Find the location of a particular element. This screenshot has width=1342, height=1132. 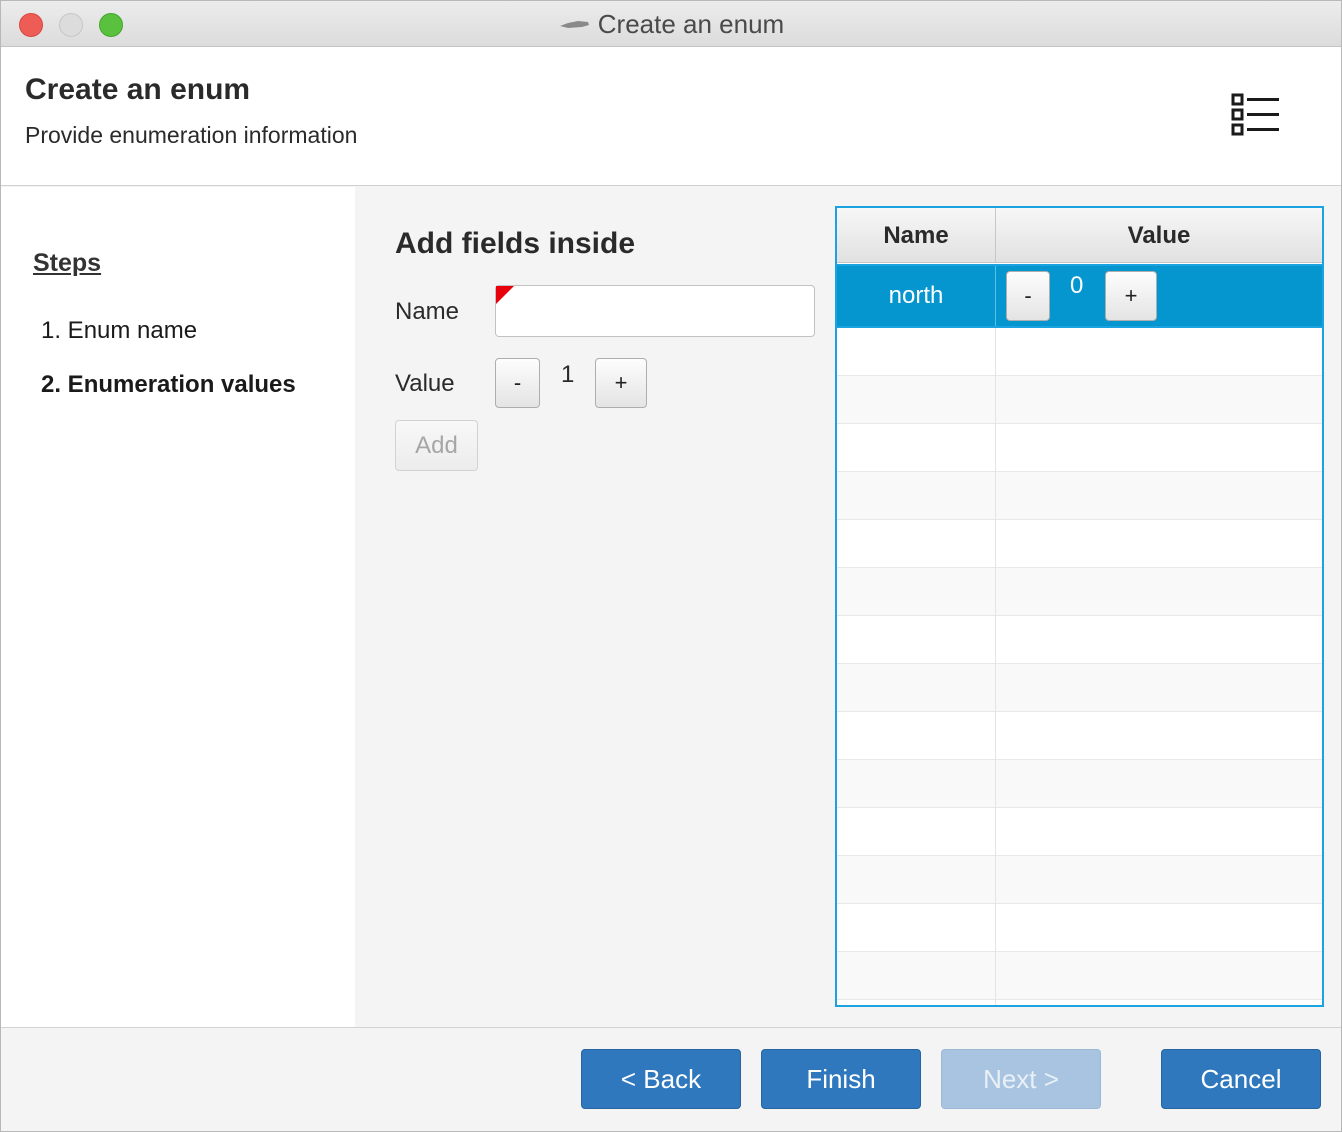

title-bar: Create an enum is located at coordinates (671, 24).